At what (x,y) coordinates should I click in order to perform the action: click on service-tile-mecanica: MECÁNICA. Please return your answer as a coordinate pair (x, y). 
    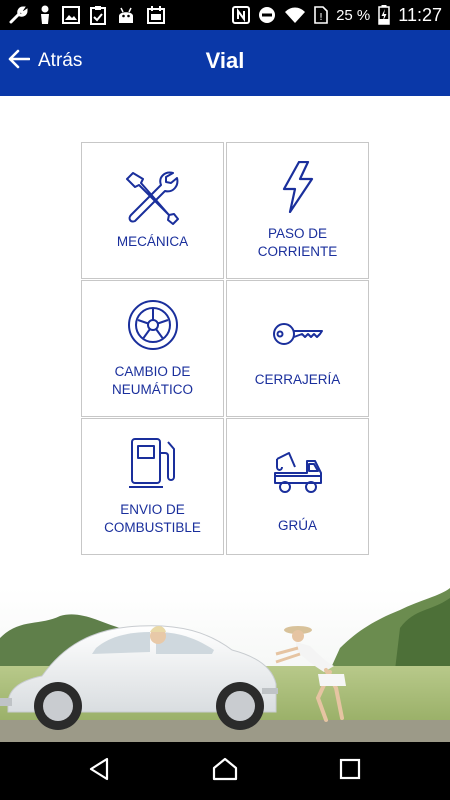
    Looking at the image, I should click on (152, 210).